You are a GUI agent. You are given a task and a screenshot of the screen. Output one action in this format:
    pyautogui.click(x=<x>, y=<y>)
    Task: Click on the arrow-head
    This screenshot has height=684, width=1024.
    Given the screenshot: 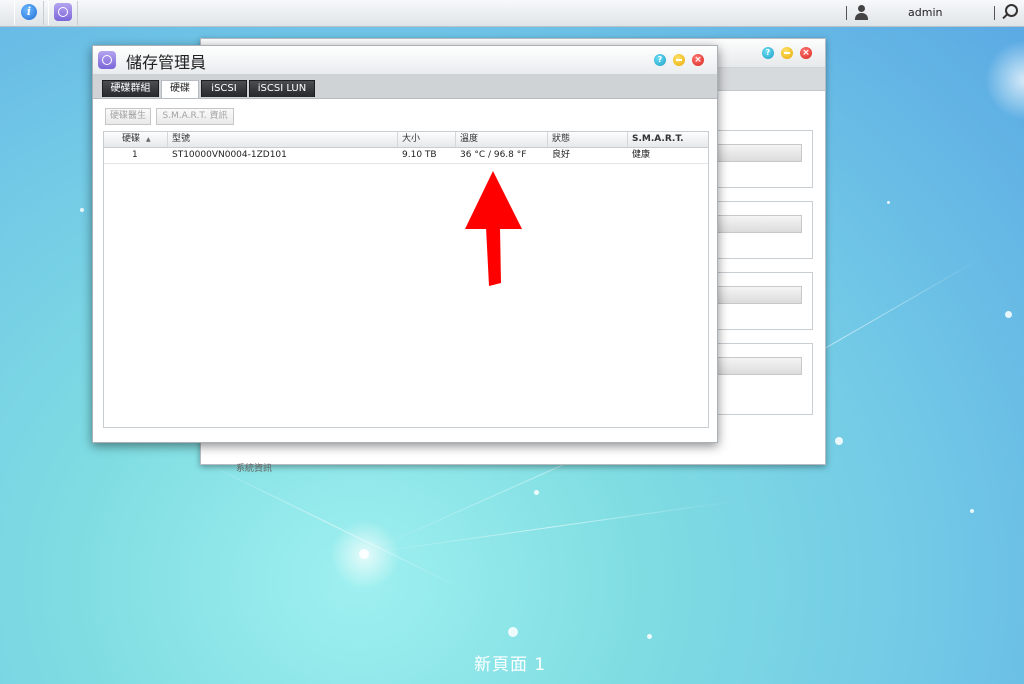 What is the action you would take?
    pyautogui.click(x=493, y=200)
    